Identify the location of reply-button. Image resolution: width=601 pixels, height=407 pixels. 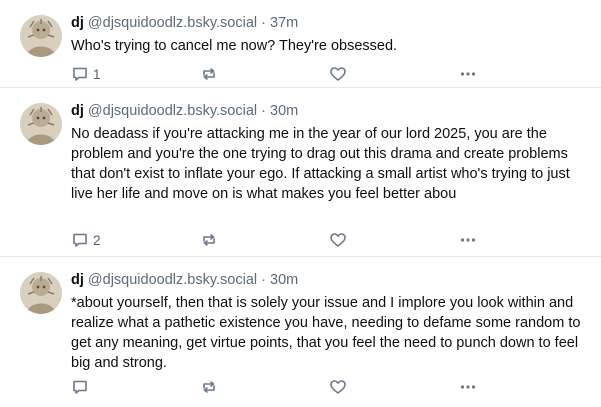
(82, 387).